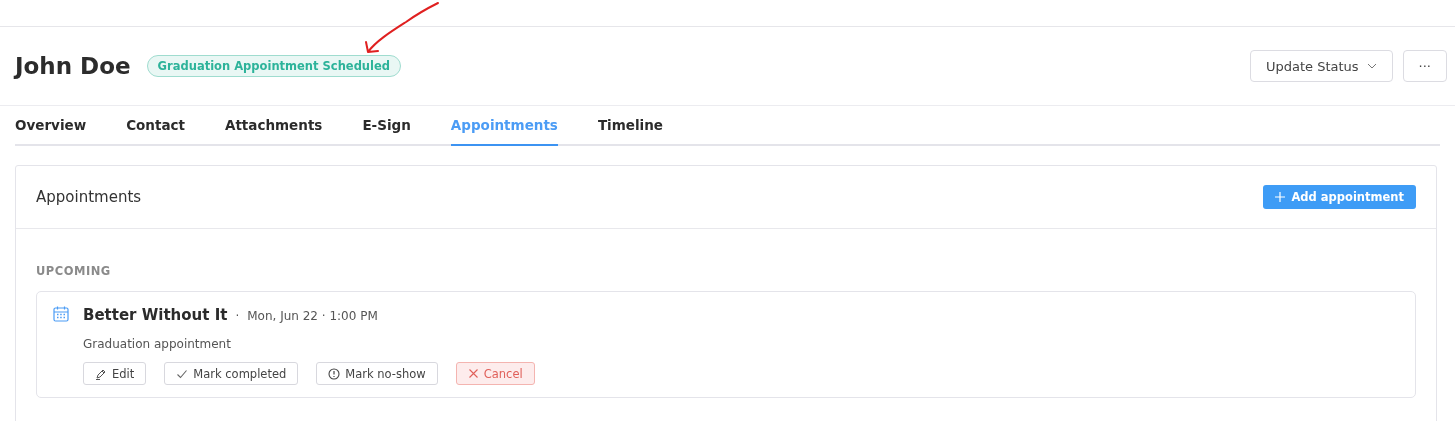 Image resolution: width=1455 pixels, height=421 pixels. I want to click on edit-button: Edit, so click(115, 373).